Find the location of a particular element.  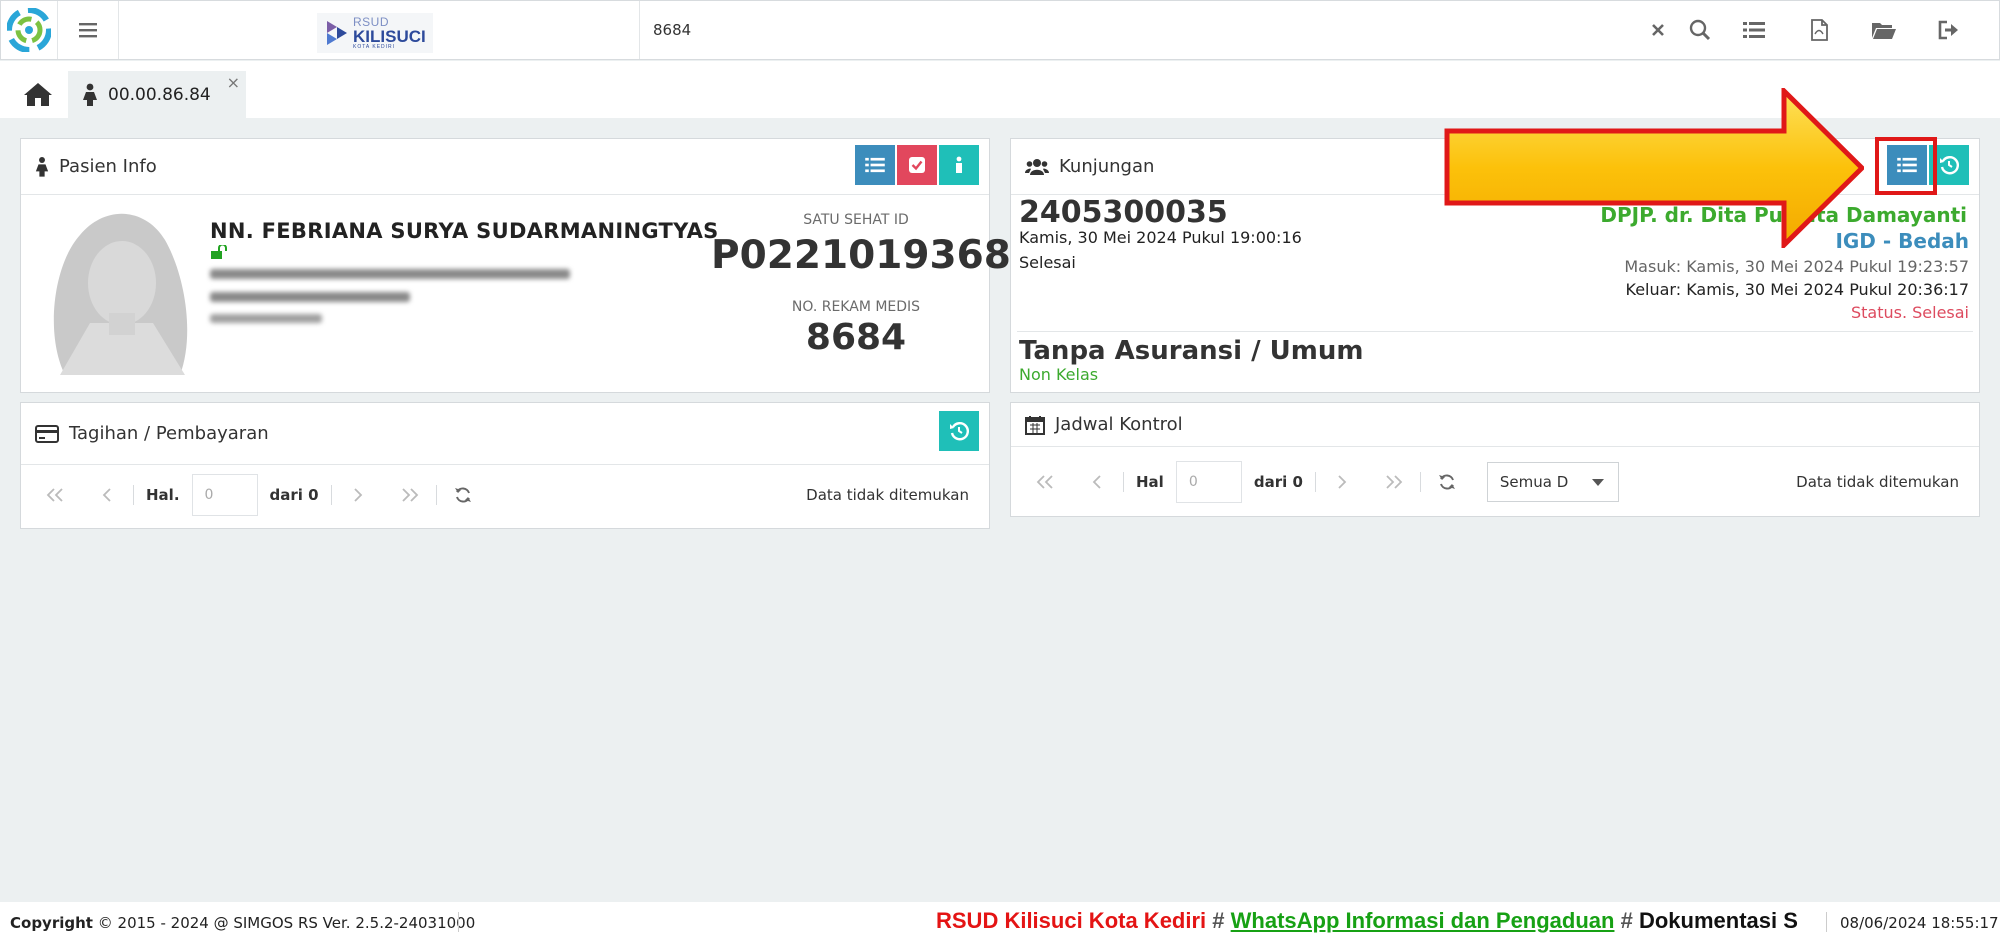

annotation-arrow-icon is located at coordinates (1654, 168).